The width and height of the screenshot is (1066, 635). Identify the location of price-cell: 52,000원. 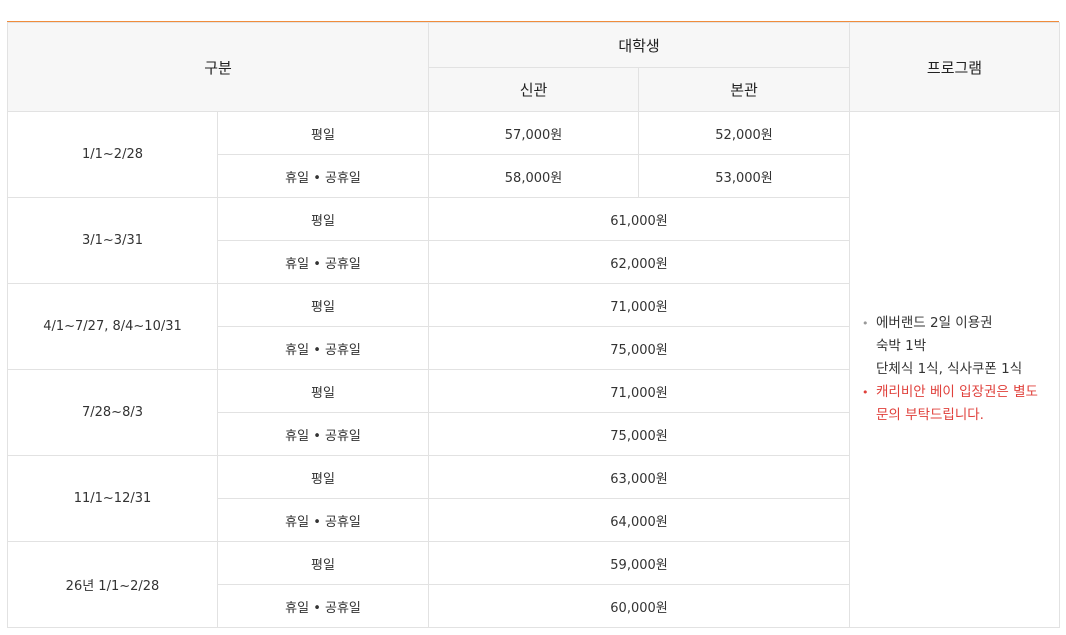
(744, 133).